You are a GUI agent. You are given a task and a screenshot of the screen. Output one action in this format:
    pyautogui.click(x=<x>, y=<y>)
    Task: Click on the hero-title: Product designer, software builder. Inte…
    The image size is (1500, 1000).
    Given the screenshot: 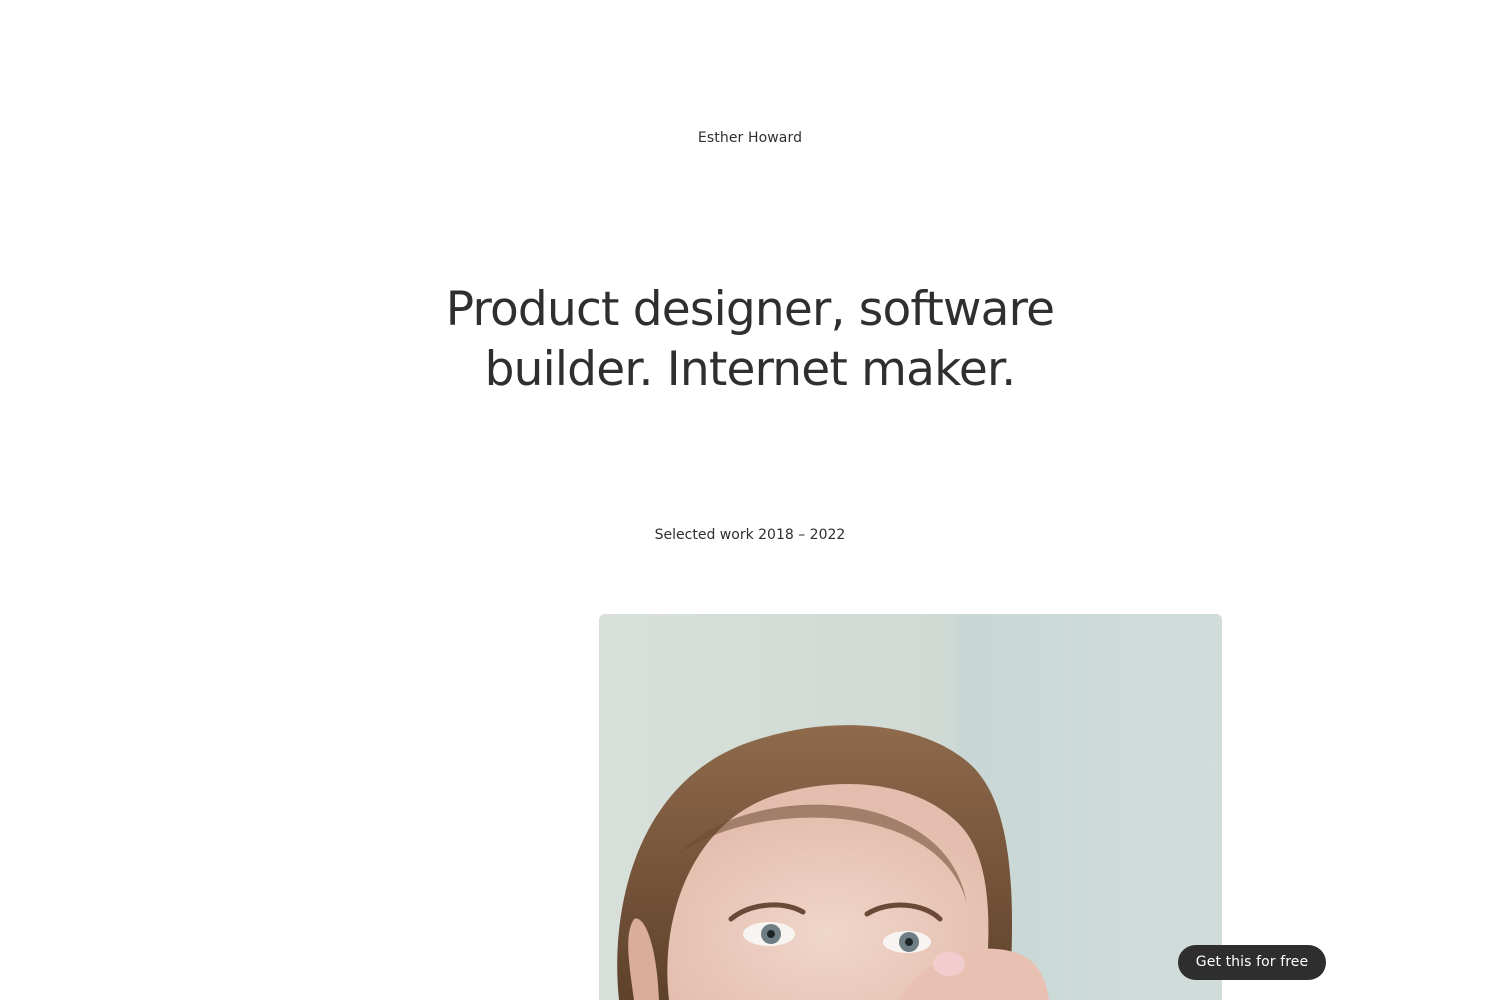 What is the action you would take?
    pyautogui.click(x=750, y=340)
    